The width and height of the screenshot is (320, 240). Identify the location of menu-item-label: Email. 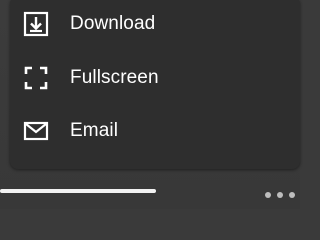
(94, 130).